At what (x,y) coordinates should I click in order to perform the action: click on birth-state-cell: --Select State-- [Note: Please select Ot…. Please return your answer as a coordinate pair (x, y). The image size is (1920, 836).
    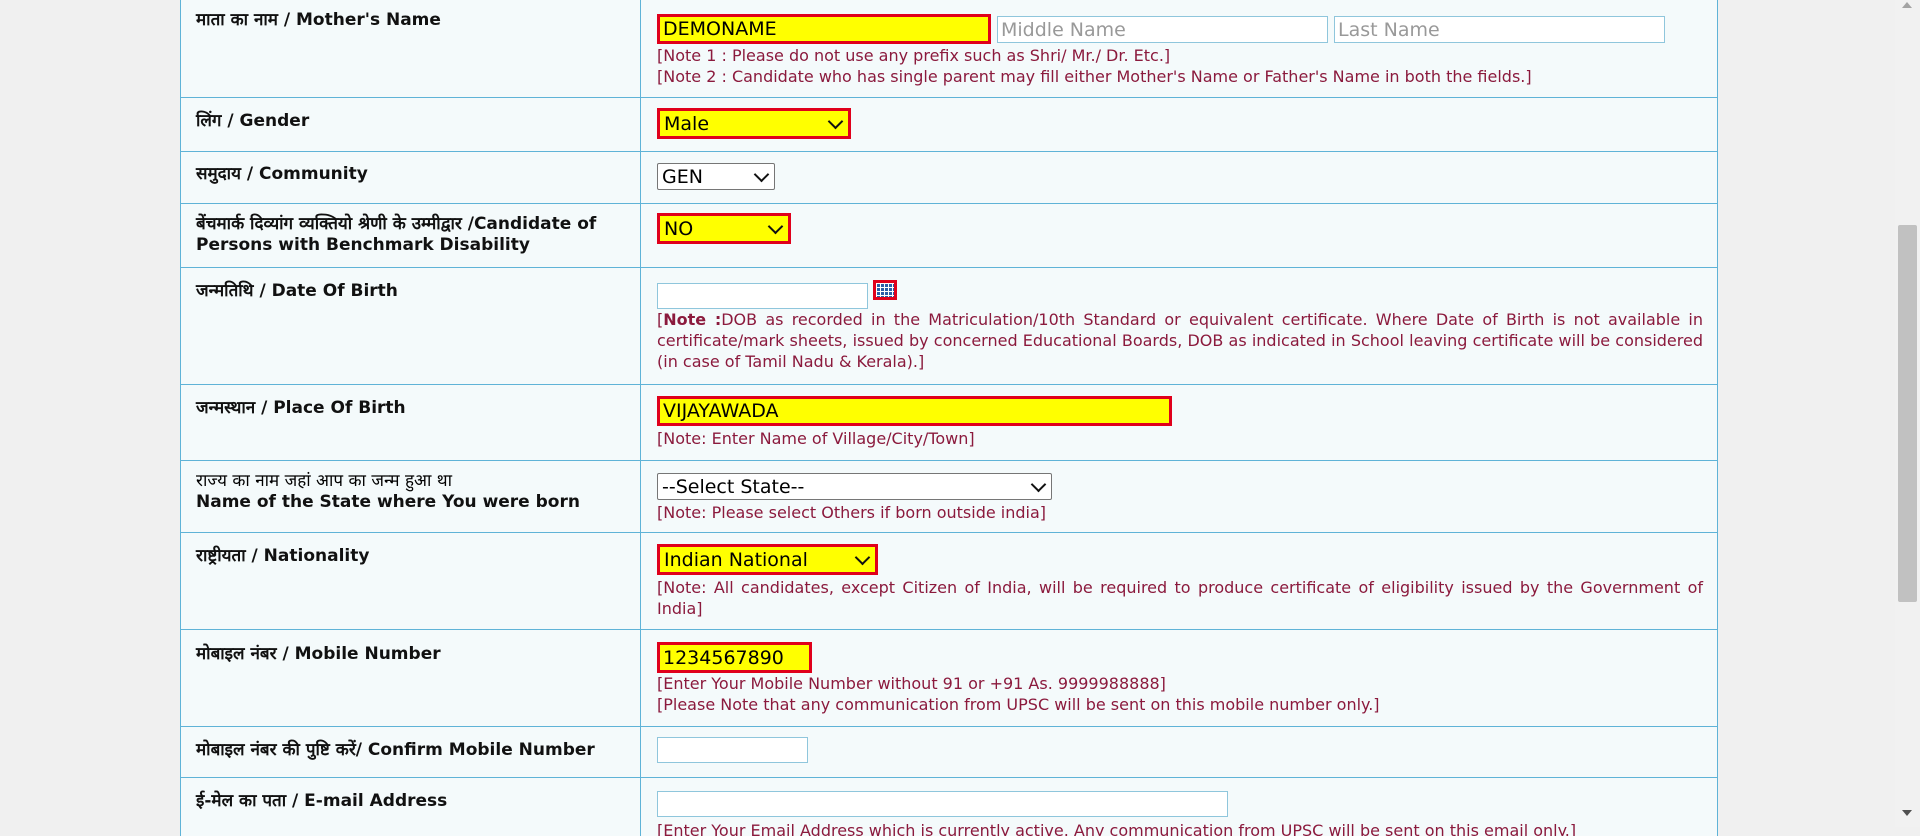
    Looking at the image, I should click on (1180, 496).